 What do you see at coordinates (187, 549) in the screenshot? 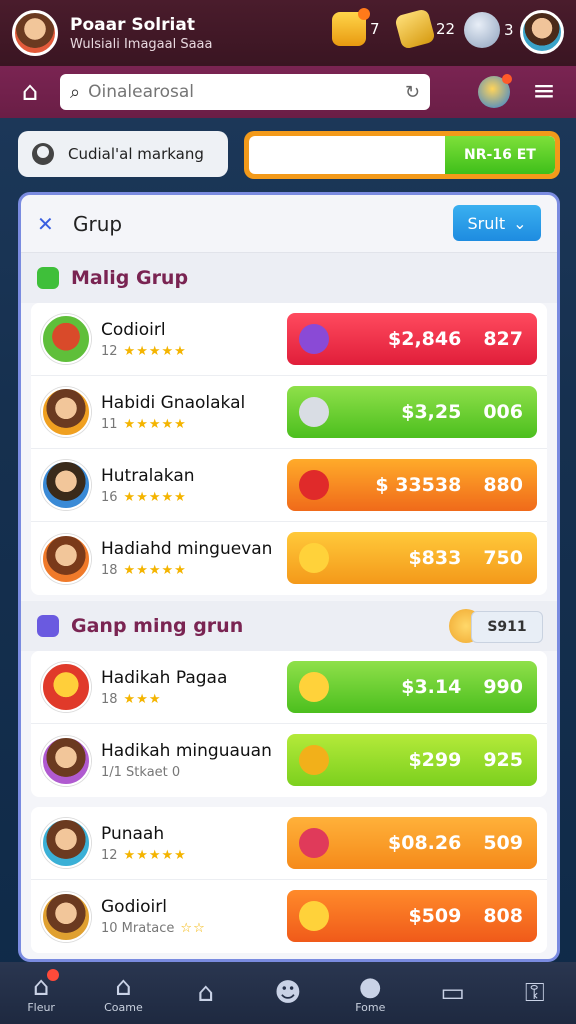
I see `member-name: Hadiahd minguevan` at bounding box center [187, 549].